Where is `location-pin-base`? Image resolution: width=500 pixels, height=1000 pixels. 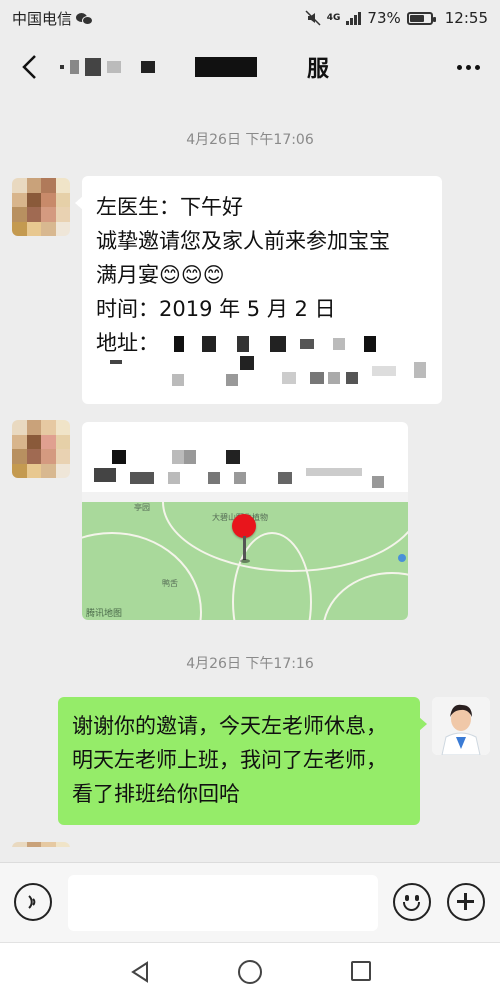 location-pin-base is located at coordinates (245, 561).